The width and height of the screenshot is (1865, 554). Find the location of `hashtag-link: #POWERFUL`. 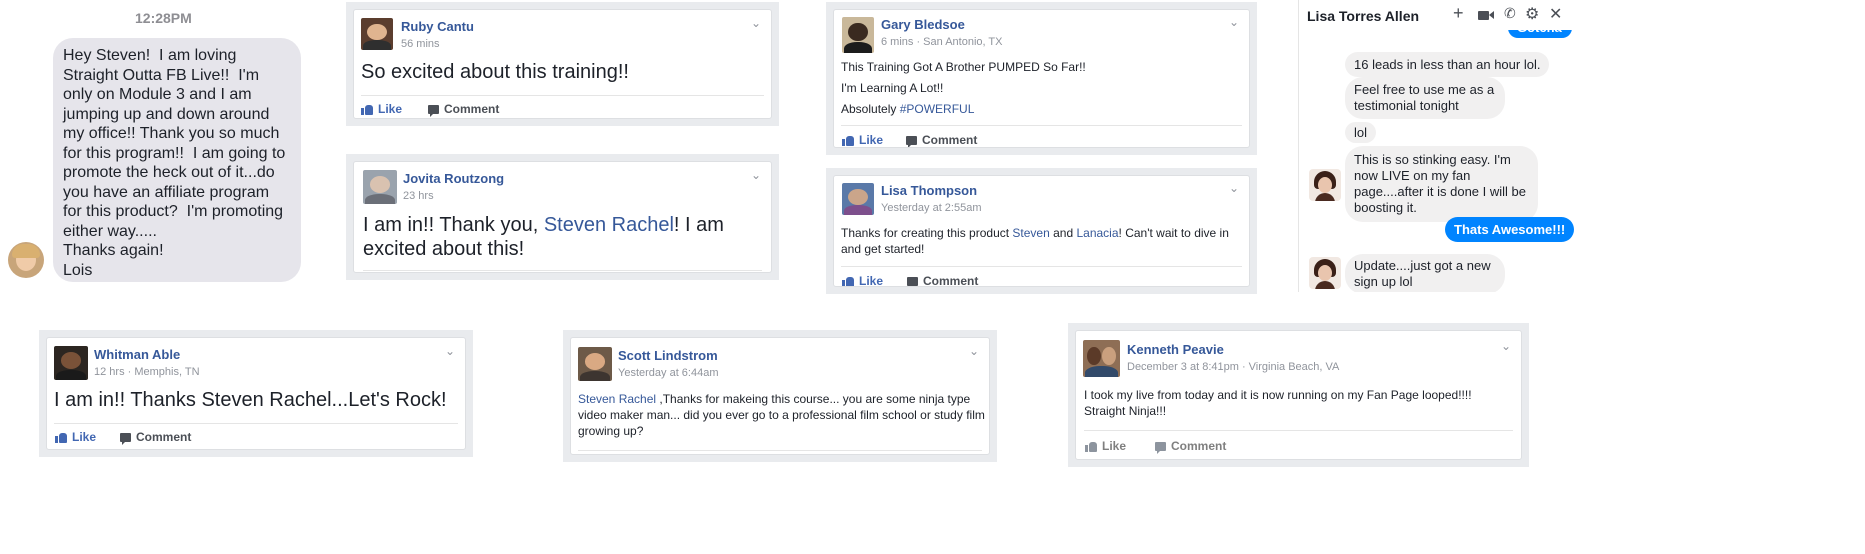

hashtag-link: #POWERFUL is located at coordinates (937, 109).